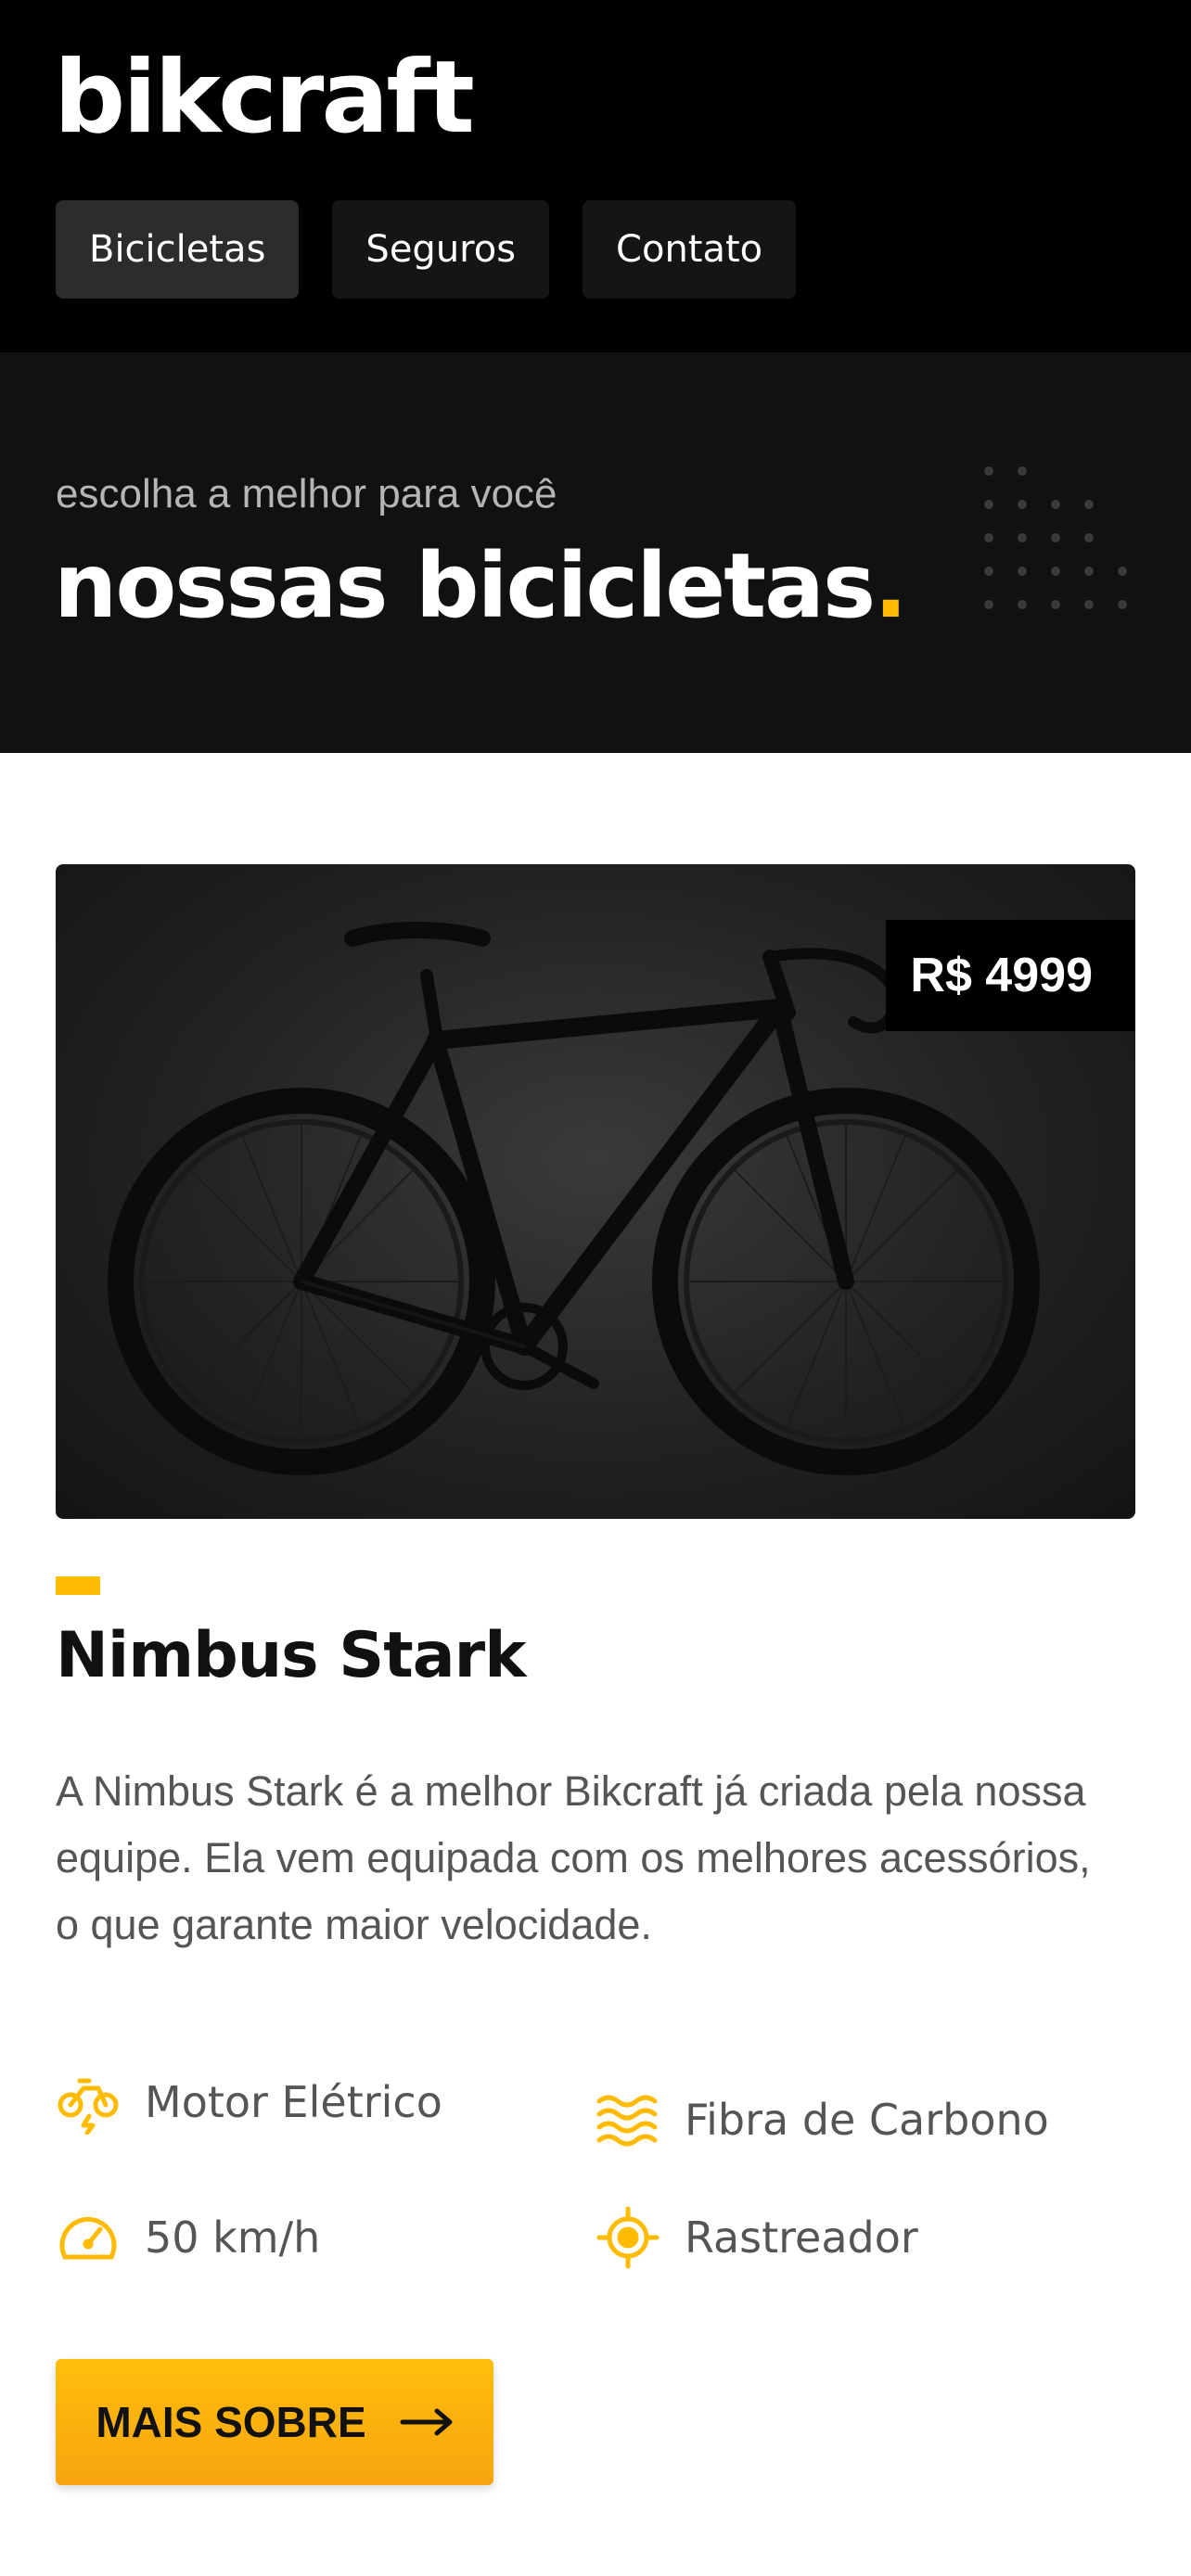 The height and width of the screenshot is (2576, 1191). Describe the element at coordinates (88, 2238) in the screenshot. I see `speedometer-icon` at that location.